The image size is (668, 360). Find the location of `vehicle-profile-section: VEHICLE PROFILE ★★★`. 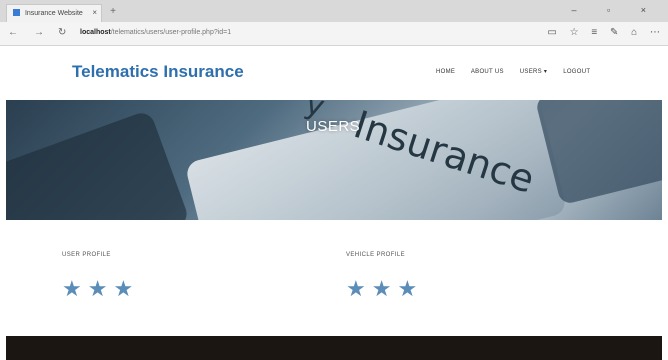

vehicle-profile-section: VEHICLE PROFILE ★★★ is located at coordinates (384, 277).